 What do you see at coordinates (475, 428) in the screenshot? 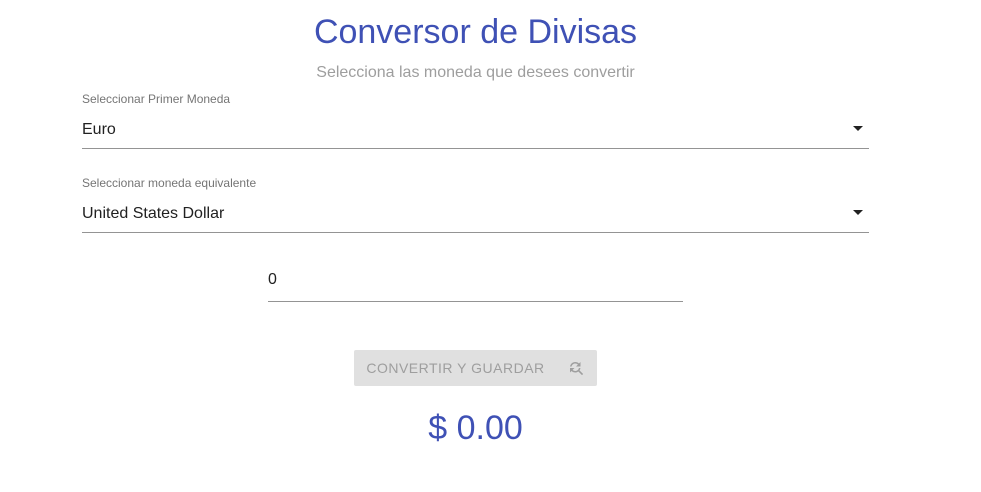
I see `conversion-result: $ 0.00` at bounding box center [475, 428].